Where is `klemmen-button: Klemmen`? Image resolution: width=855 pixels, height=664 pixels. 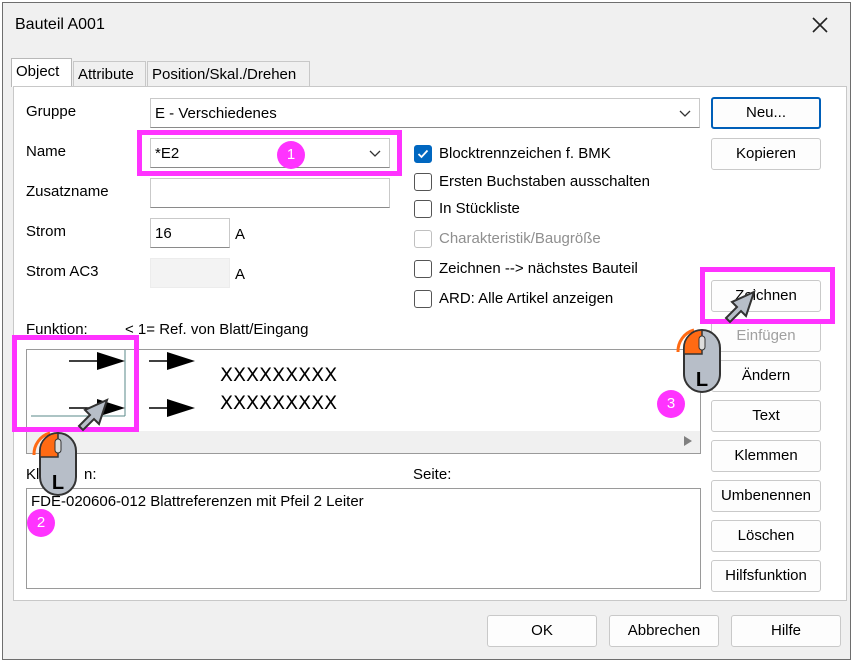
klemmen-button: Klemmen is located at coordinates (766, 456).